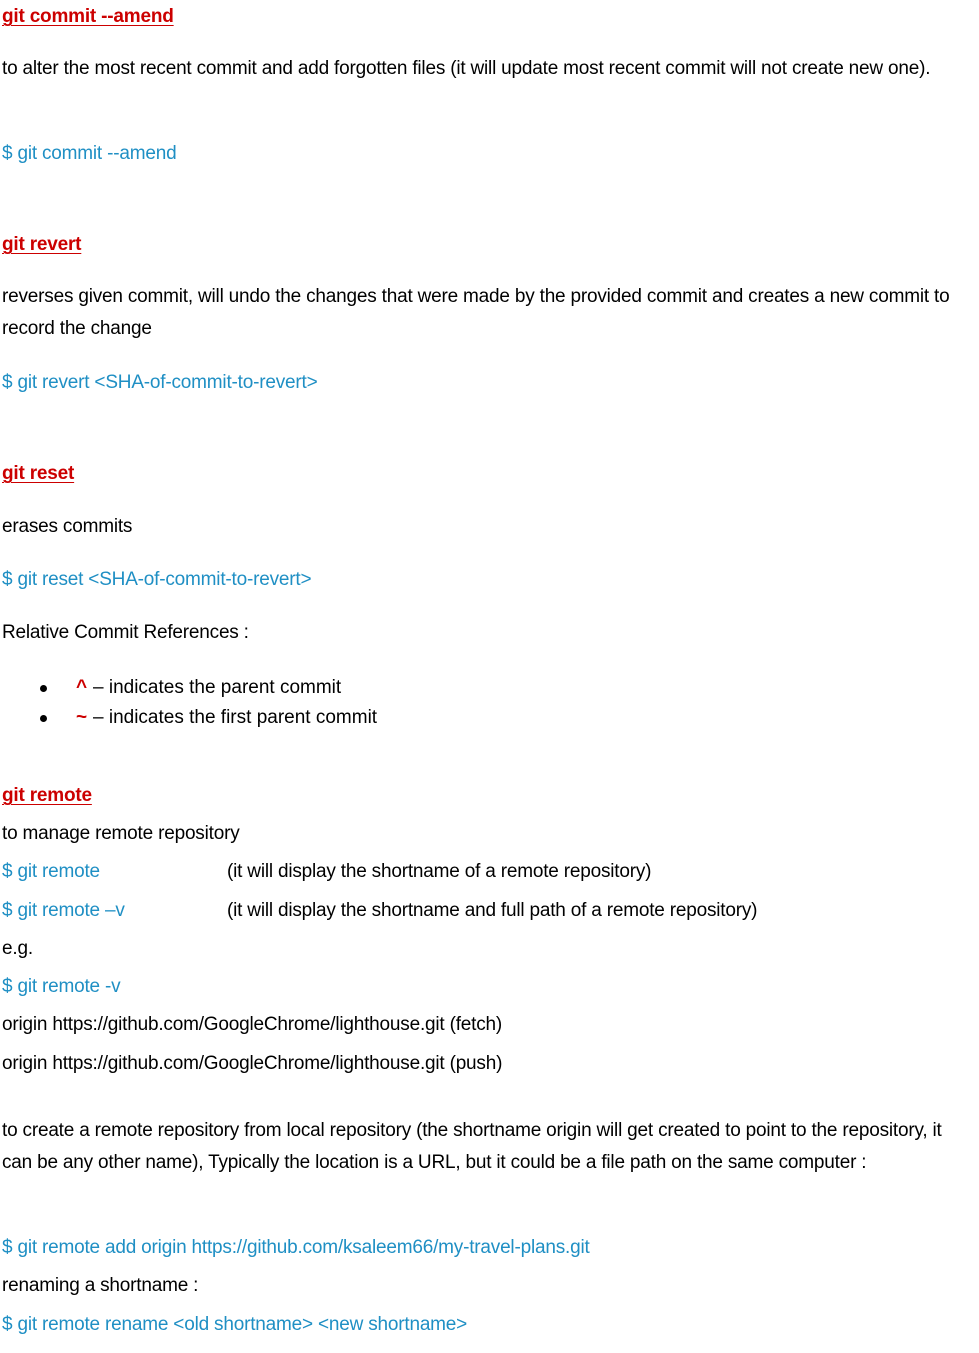 The height and width of the screenshot is (1353, 979). I want to click on revert-command: $ git revert <SHA-of-commit-to-revert>, so click(160, 382).